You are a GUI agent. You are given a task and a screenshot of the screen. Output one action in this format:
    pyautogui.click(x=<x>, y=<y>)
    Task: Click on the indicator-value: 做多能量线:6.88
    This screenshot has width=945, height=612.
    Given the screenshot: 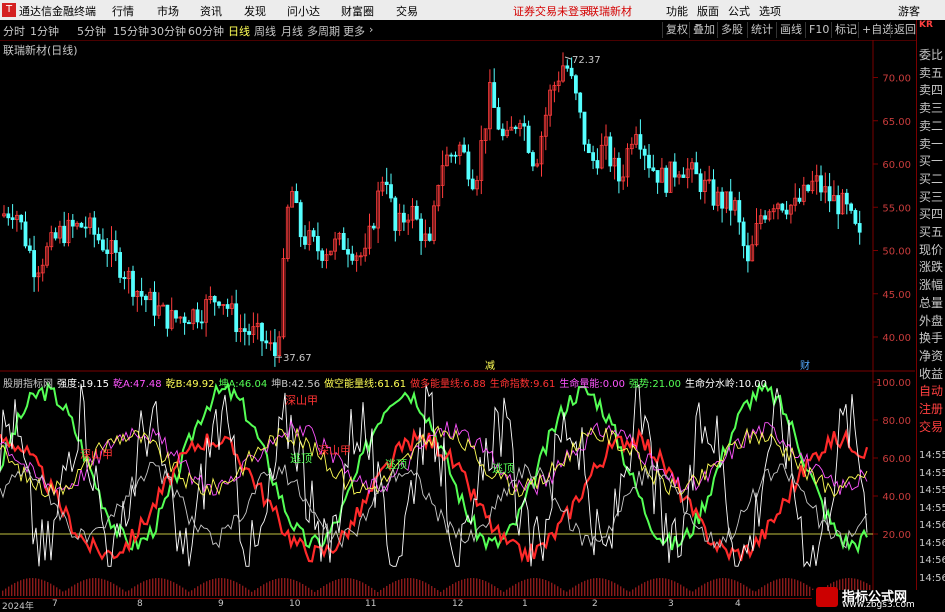 What is the action you would take?
    pyautogui.click(x=448, y=384)
    